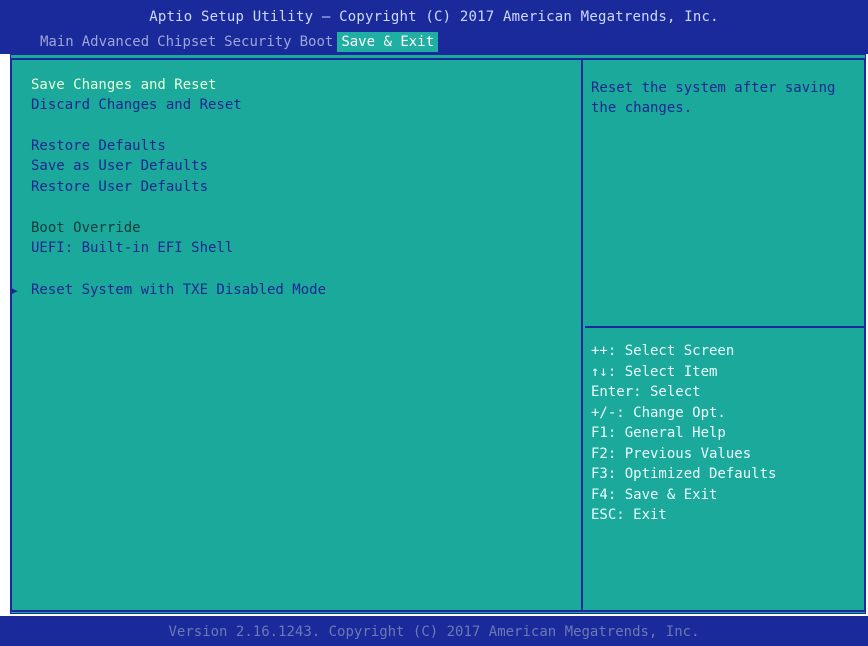  I want to click on tab-advanced: Advanced, so click(115, 42).